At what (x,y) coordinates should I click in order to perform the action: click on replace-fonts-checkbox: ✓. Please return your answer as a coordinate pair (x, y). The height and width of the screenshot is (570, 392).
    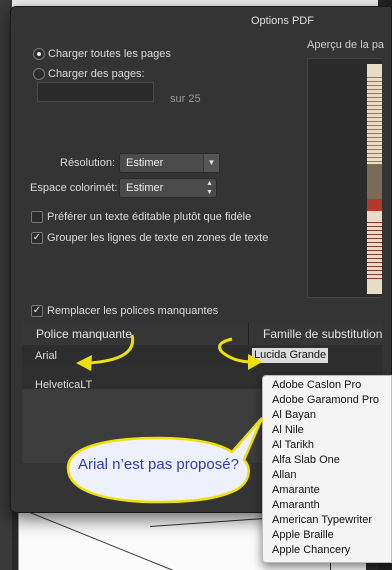
    Looking at the image, I should click on (37, 311).